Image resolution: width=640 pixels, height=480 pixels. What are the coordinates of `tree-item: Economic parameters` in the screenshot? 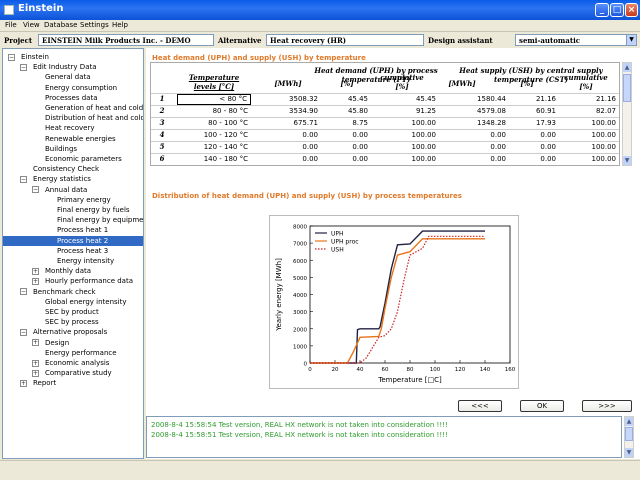 It's located at (83, 159).